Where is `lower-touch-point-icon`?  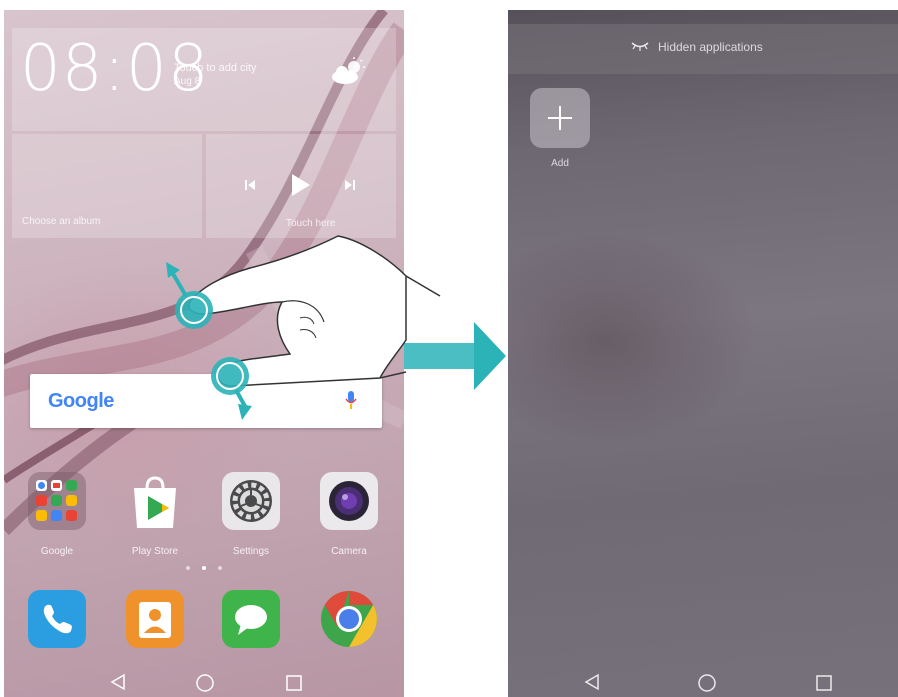
lower-touch-point-icon is located at coordinates (231, 388).